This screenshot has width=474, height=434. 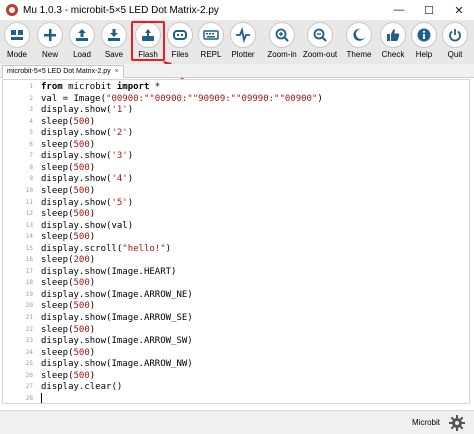 I want to click on pulse-icon, so click(x=243, y=35).